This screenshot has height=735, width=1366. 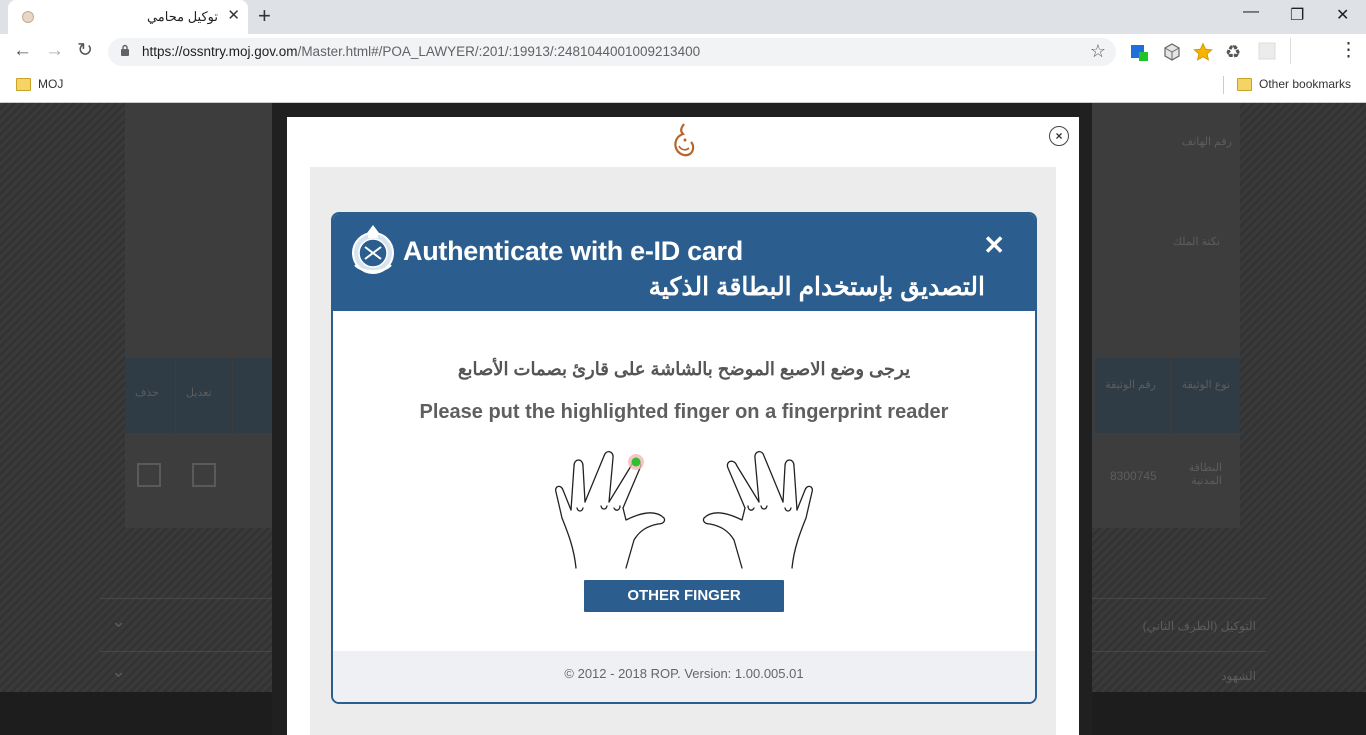 What do you see at coordinates (1203, 52) in the screenshot?
I see `star-extension-icon` at bounding box center [1203, 52].